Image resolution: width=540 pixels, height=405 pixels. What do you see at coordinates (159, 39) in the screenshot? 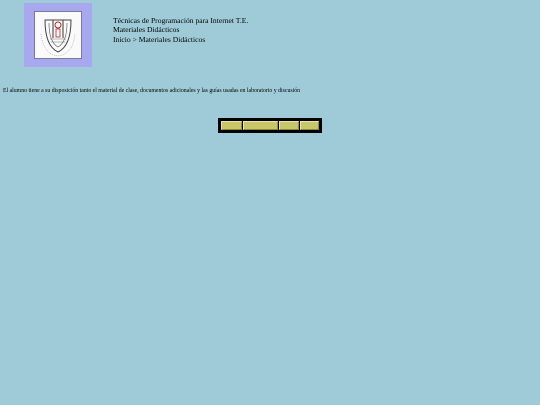
I see `breadcrumb: Inicio > Materiales Didácticos` at bounding box center [159, 39].